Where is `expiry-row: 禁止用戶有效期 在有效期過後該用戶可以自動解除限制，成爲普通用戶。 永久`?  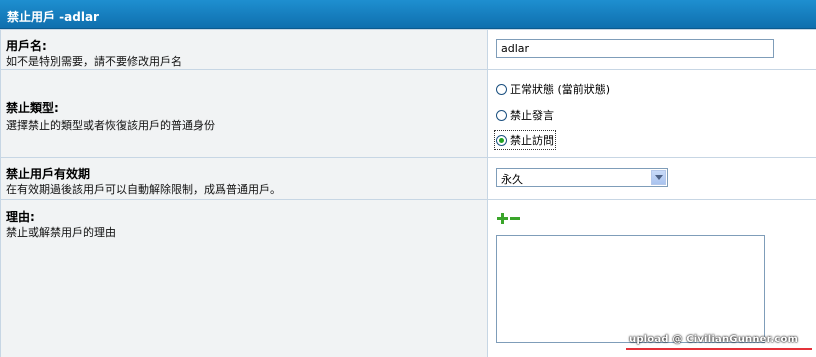
expiry-row: 禁止用戶有效期 在有效期過後該用戶可以自動解除限制，成爲普通用戶。 永久 is located at coordinates (408, 178).